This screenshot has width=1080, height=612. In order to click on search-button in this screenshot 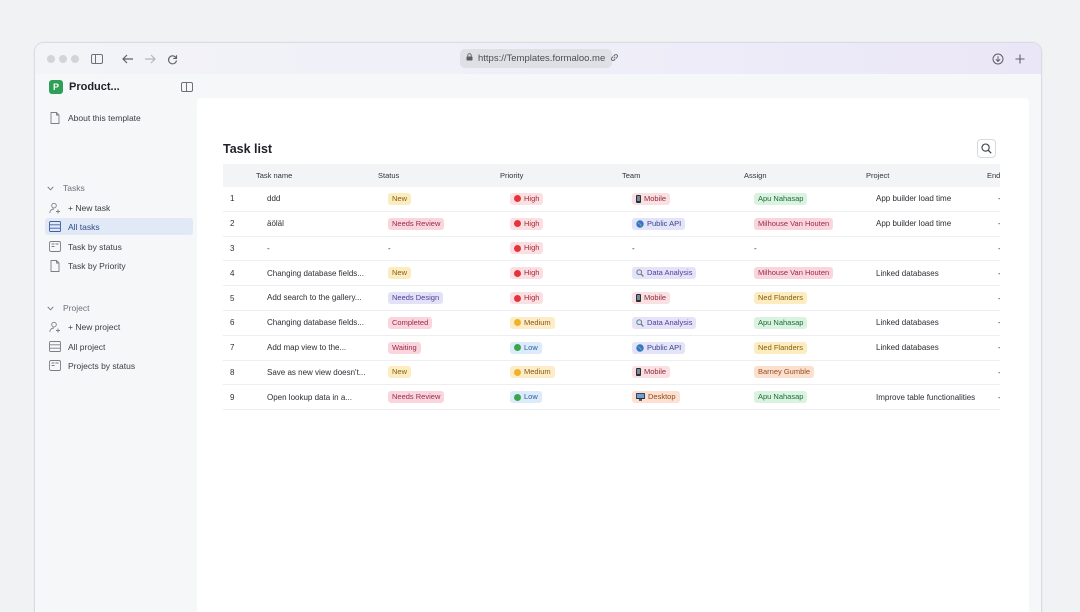, I will do `click(986, 148)`.